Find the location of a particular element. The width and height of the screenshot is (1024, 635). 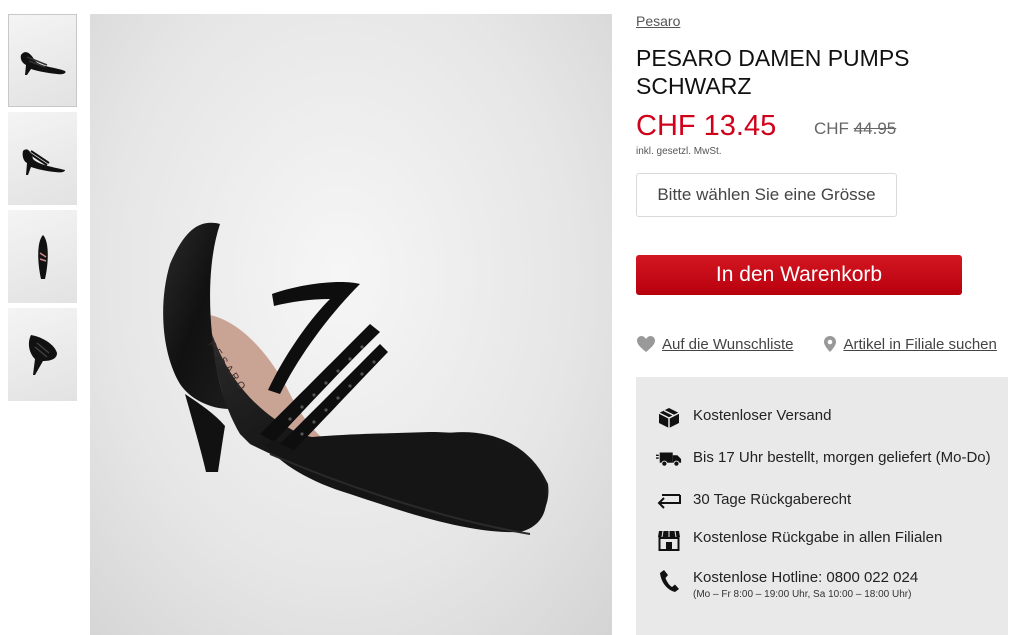

size-select: Bitte wählen Sie eine Grösse is located at coordinates (766, 195).